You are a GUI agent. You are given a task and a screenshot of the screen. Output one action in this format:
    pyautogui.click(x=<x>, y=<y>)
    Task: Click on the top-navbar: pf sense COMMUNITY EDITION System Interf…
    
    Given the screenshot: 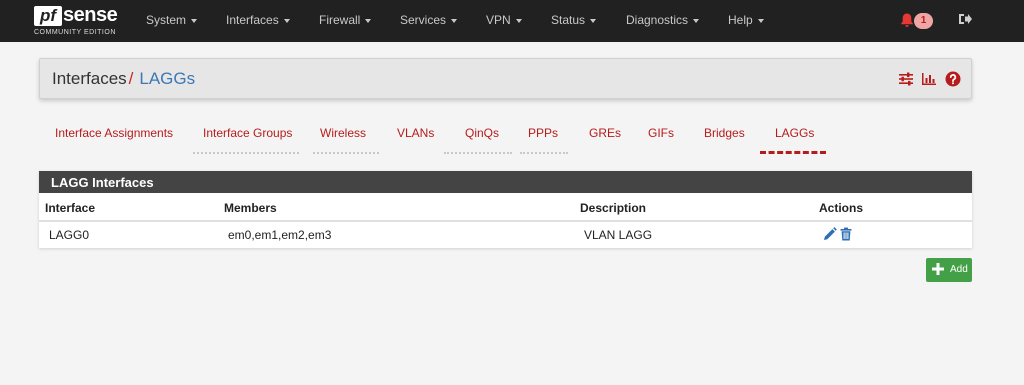 What is the action you would take?
    pyautogui.click(x=512, y=21)
    